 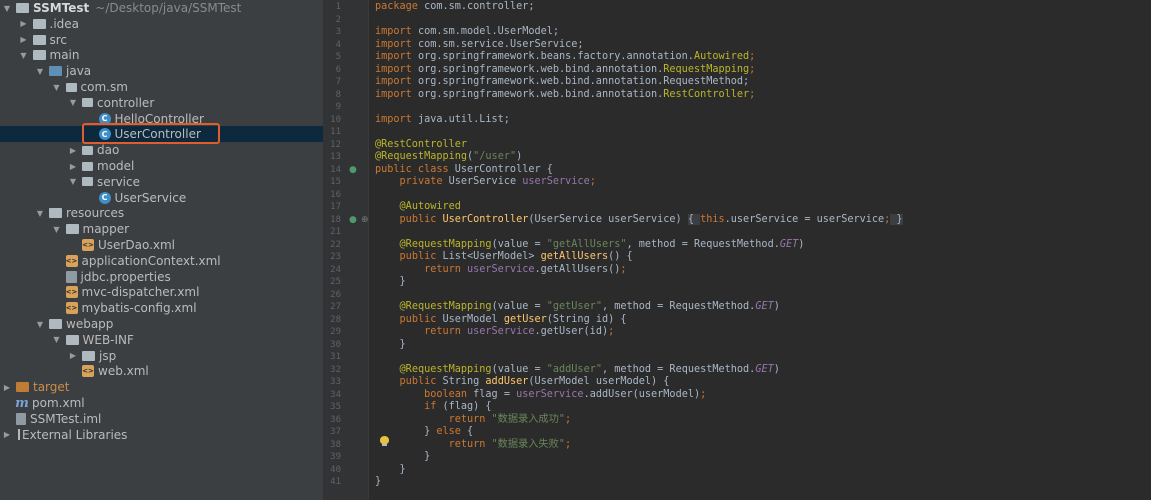 I want to click on tree-item-src: ▶ src, so click(x=171, y=40).